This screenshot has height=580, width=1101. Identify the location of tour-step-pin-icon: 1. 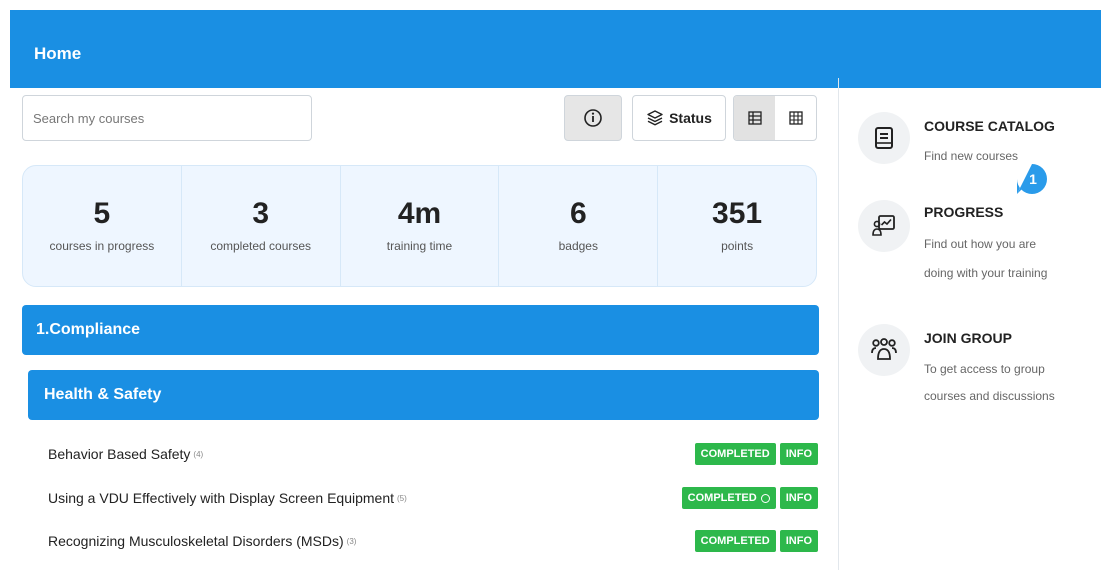
(1032, 179).